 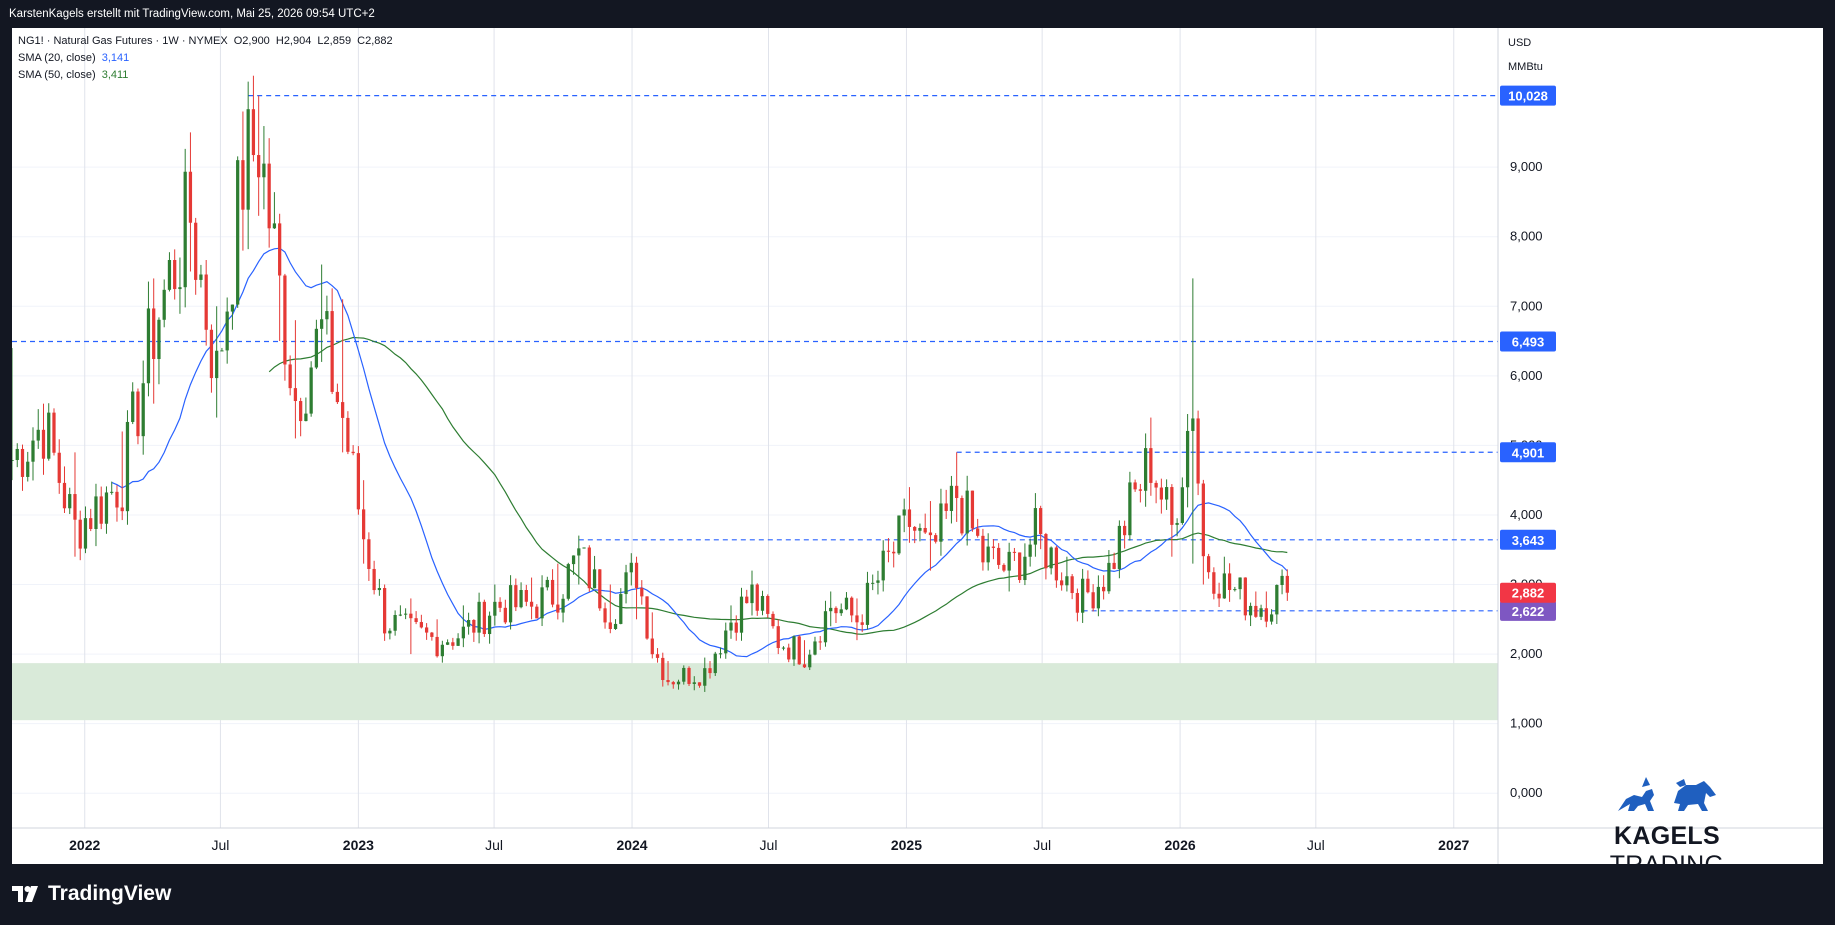 What do you see at coordinates (1453, 845) in the screenshot?
I see `x-tick-label: 2027` at bounding box center [1453, 845].